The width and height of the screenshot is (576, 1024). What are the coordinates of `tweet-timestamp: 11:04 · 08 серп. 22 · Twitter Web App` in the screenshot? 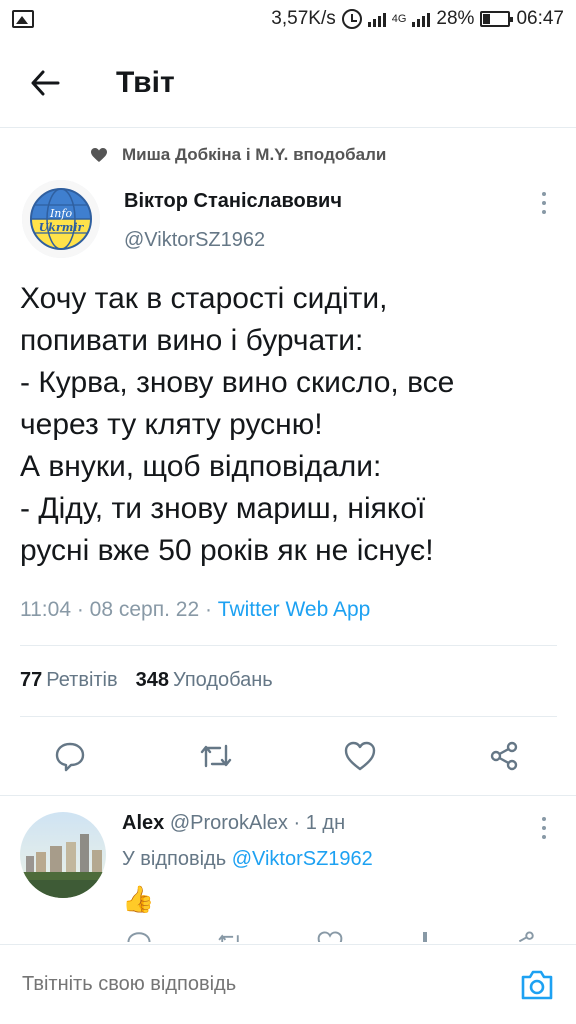 It's located at (195, 609).